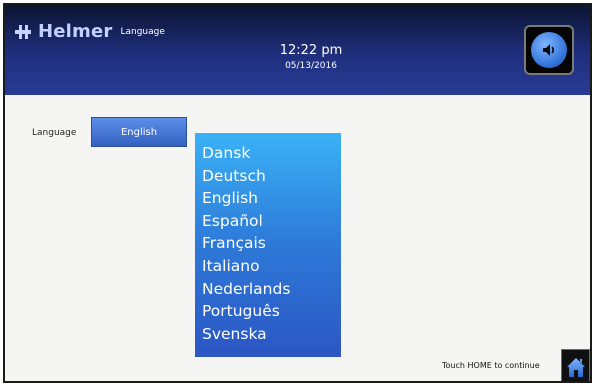  I want to click on brand-name: Helmer, so click(75, 31).